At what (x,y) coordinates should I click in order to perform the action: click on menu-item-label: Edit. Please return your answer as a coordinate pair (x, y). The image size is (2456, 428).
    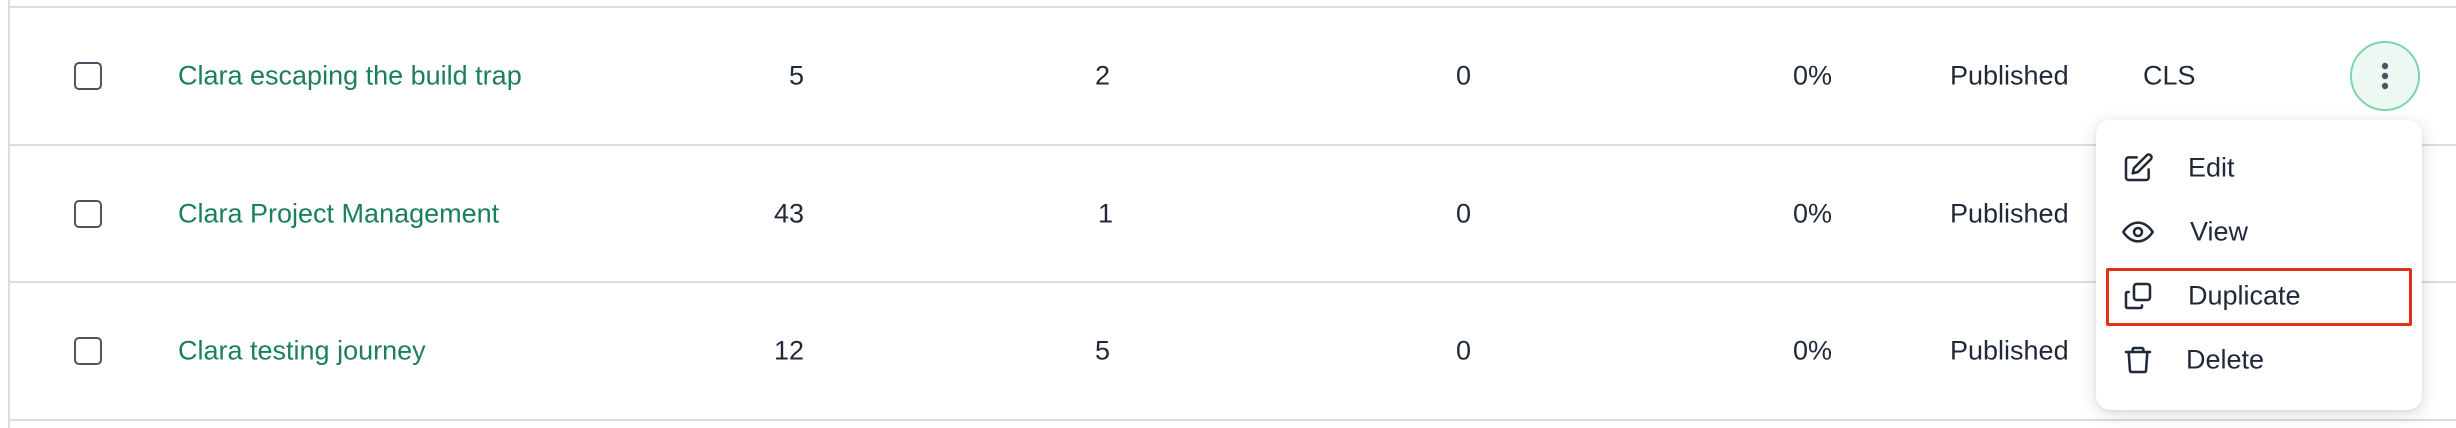
    Looking at the image, I should click on (2211, 167).